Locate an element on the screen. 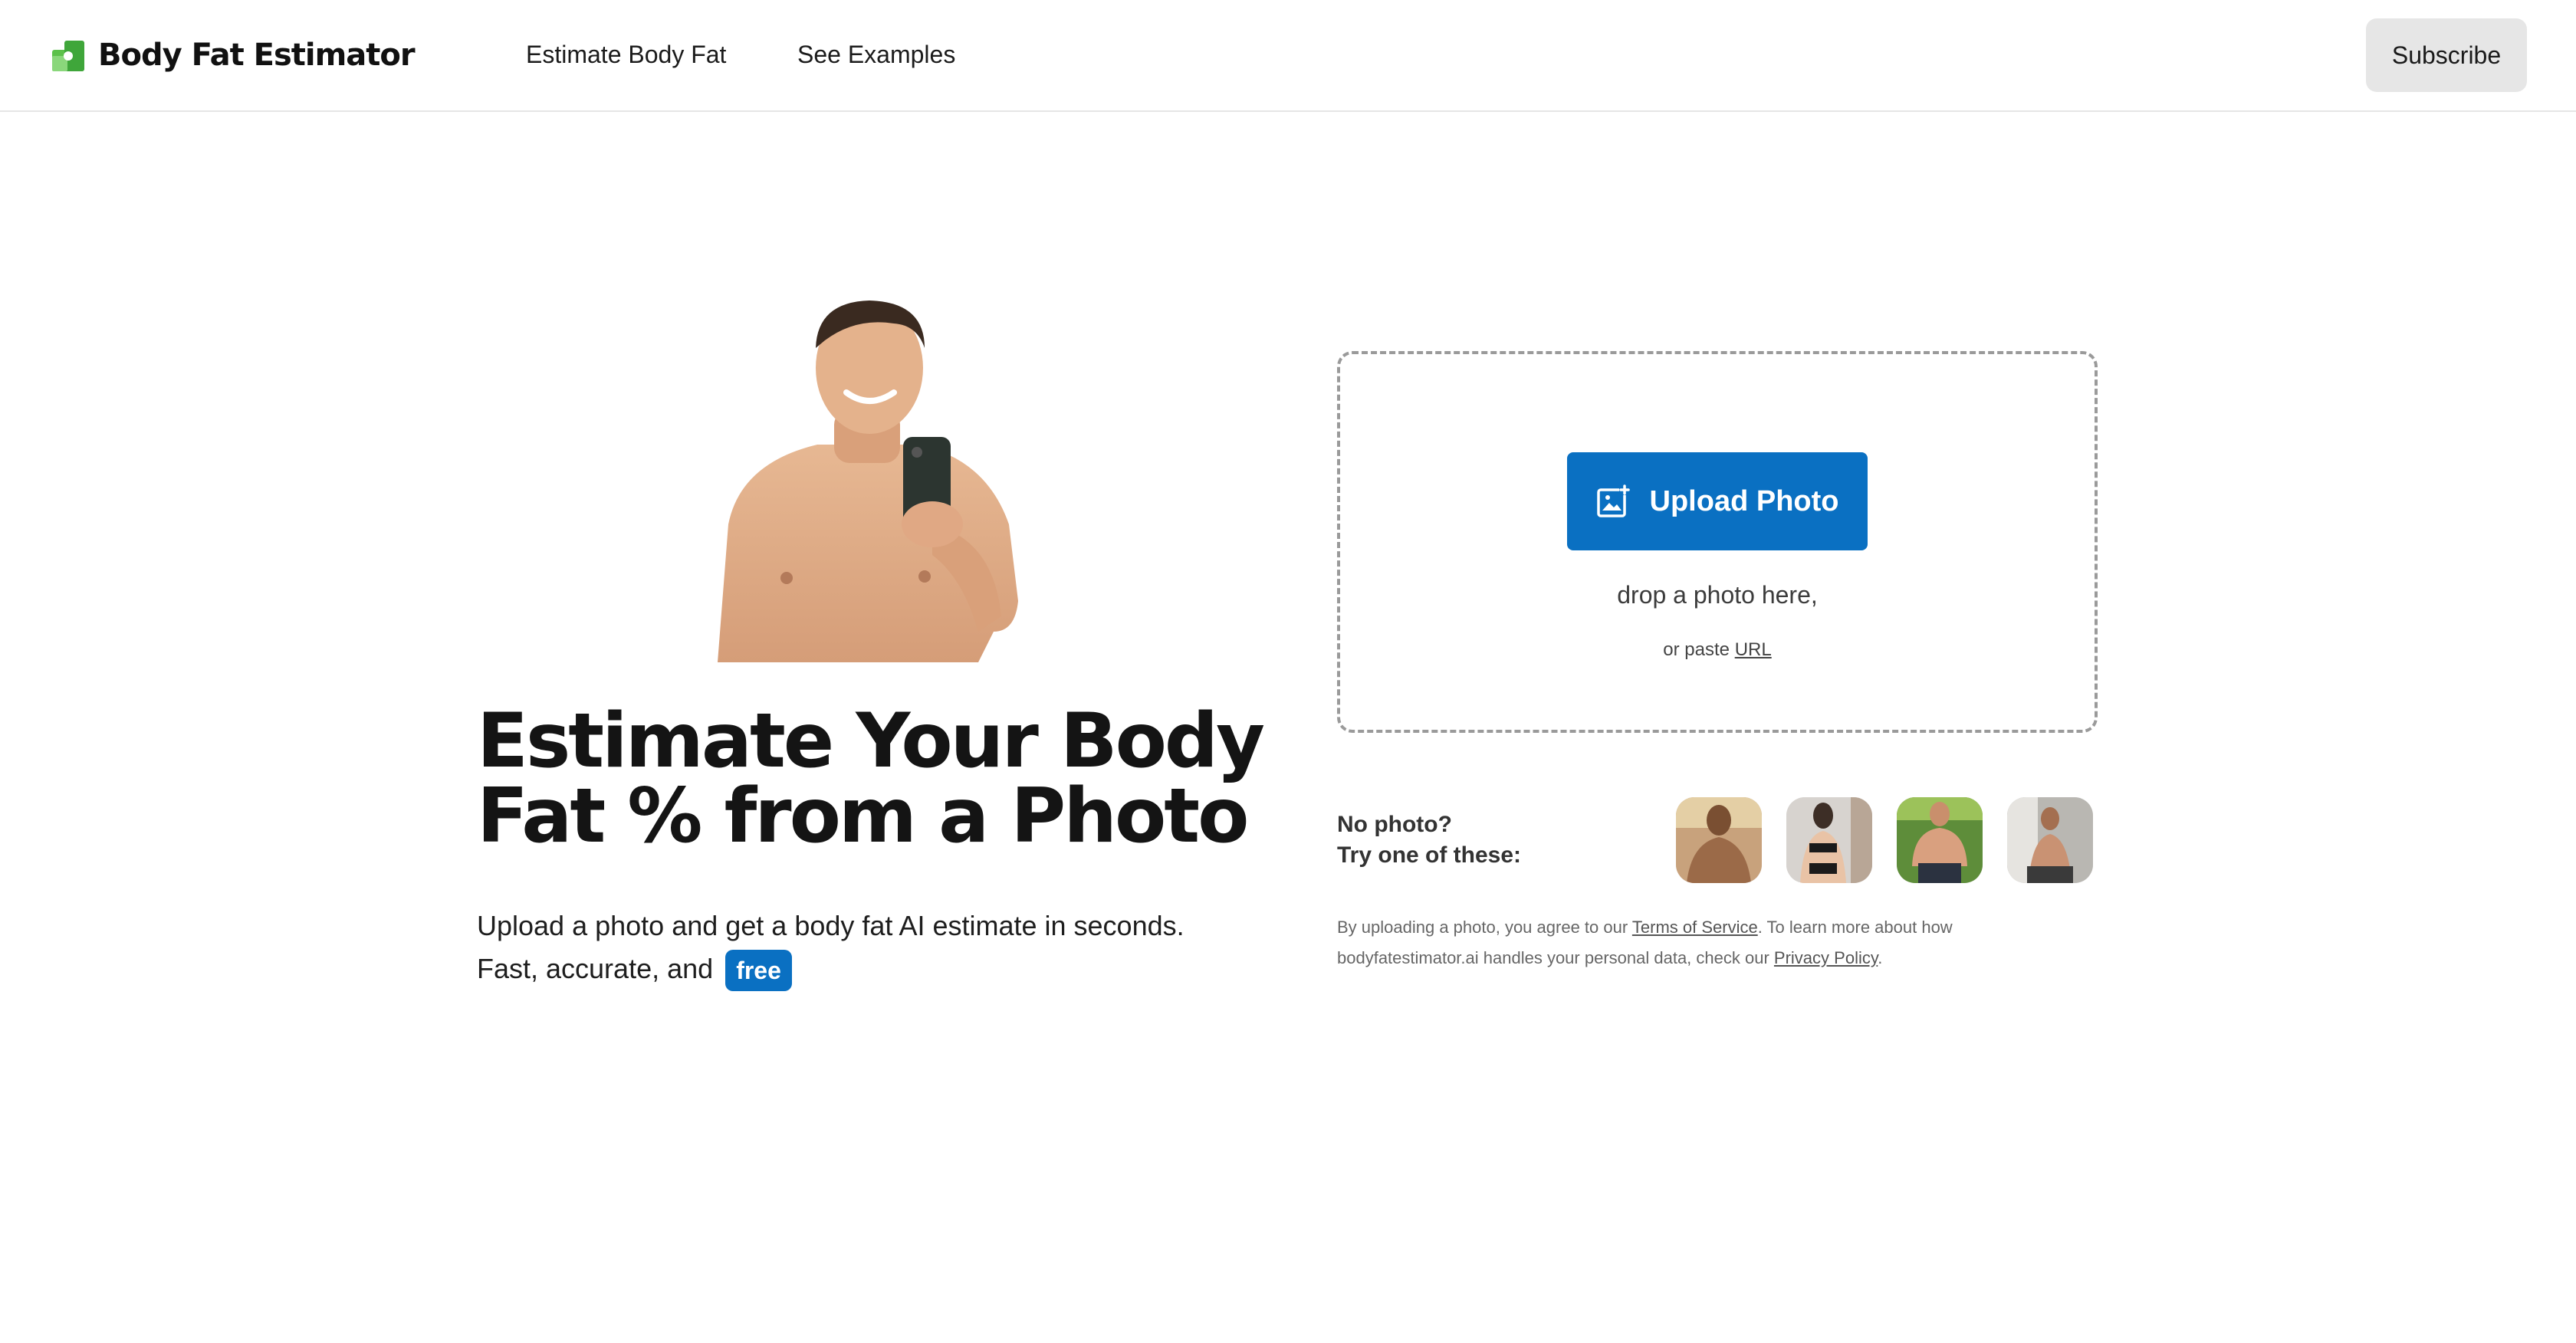 This screenshot has width=2576, height=1343. sample-photo-1-image is located at coordinates (1719, 840).